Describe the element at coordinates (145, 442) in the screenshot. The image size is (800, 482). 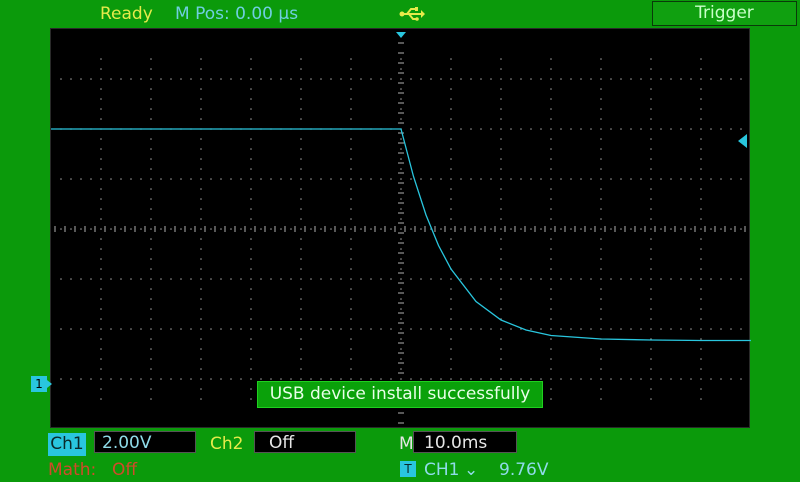
I see `ch1-scale: 2.00V` at that location.